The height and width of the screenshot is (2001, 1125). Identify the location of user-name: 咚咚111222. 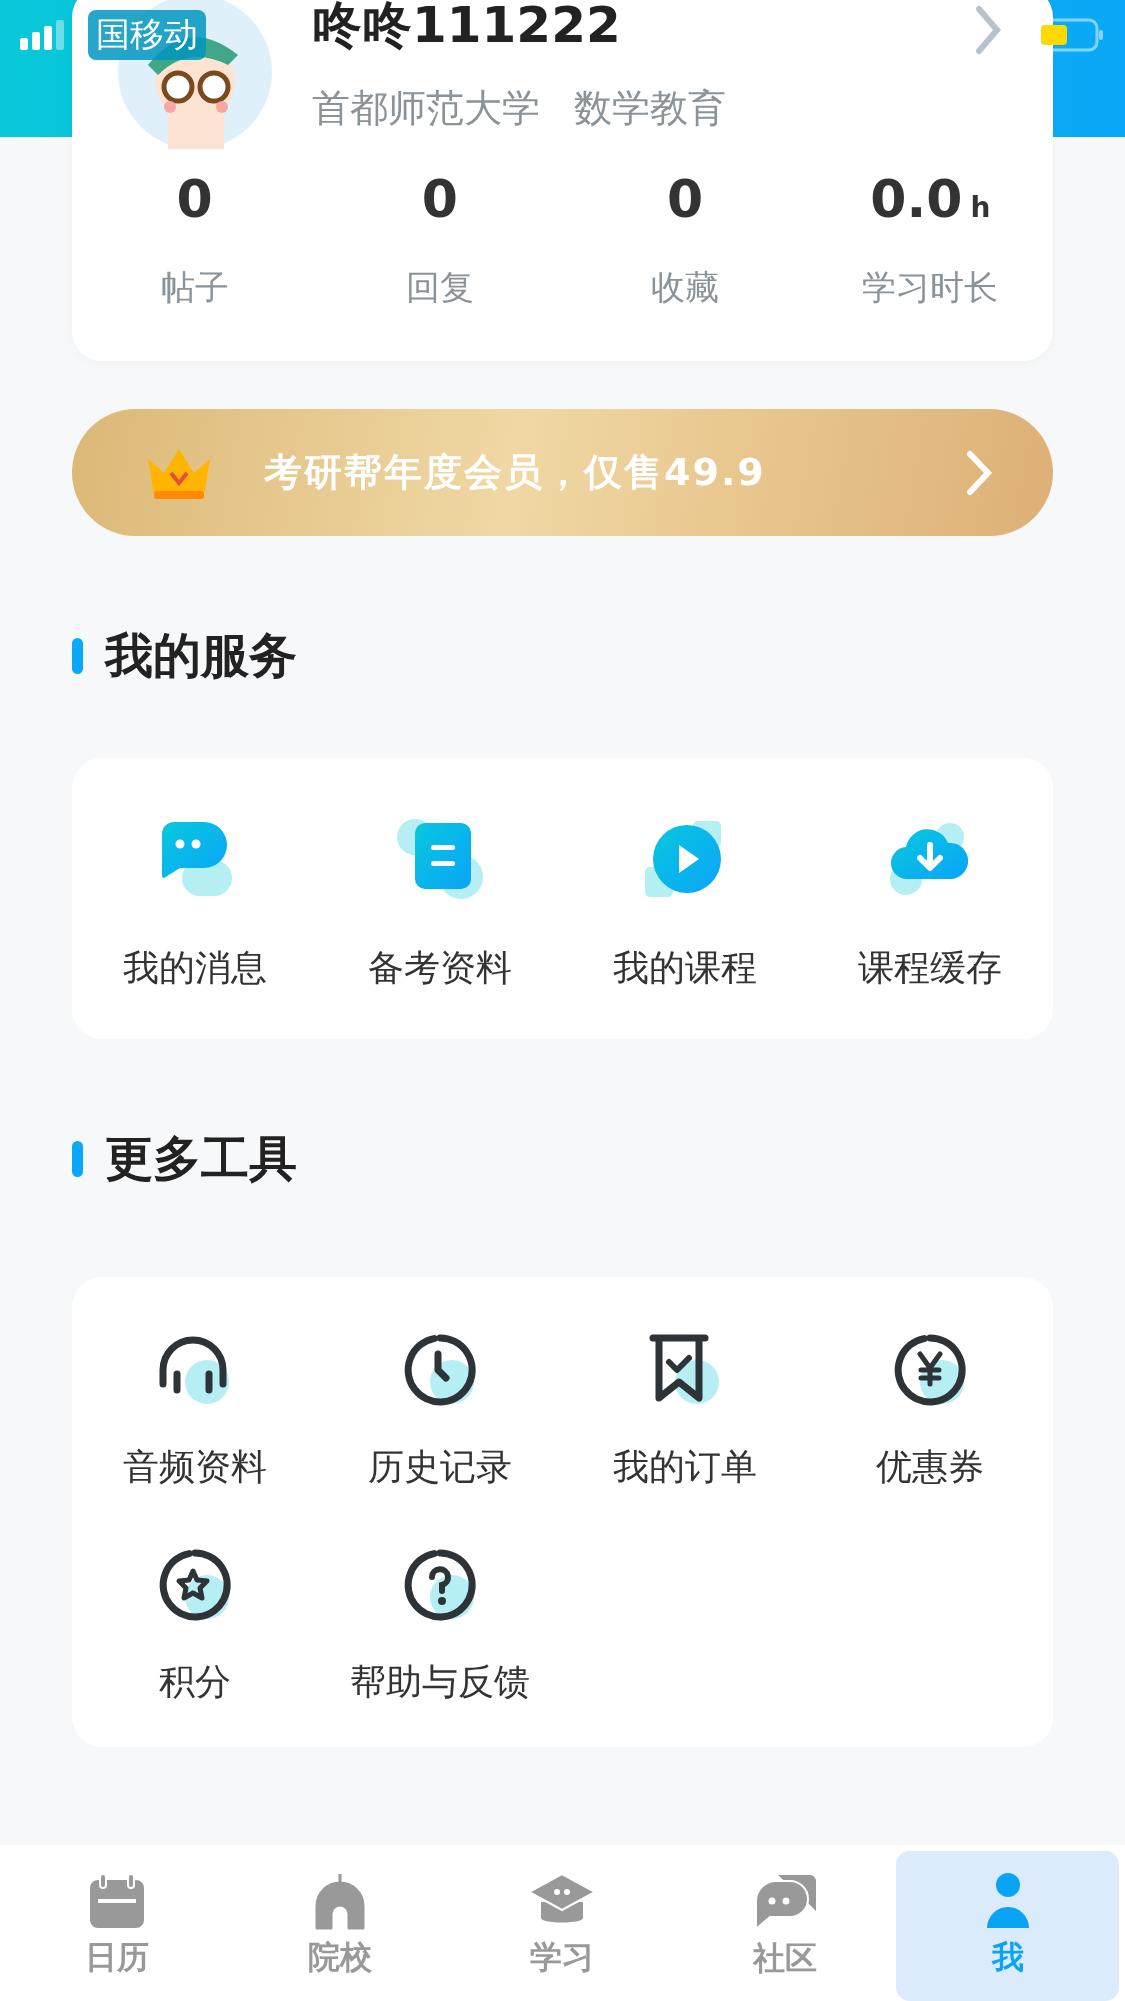
(467, 27).